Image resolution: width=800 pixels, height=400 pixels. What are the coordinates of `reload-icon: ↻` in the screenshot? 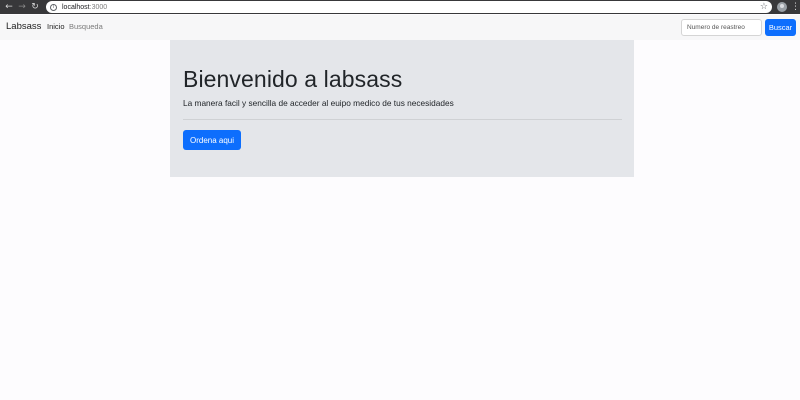 It's located at (35, 7).